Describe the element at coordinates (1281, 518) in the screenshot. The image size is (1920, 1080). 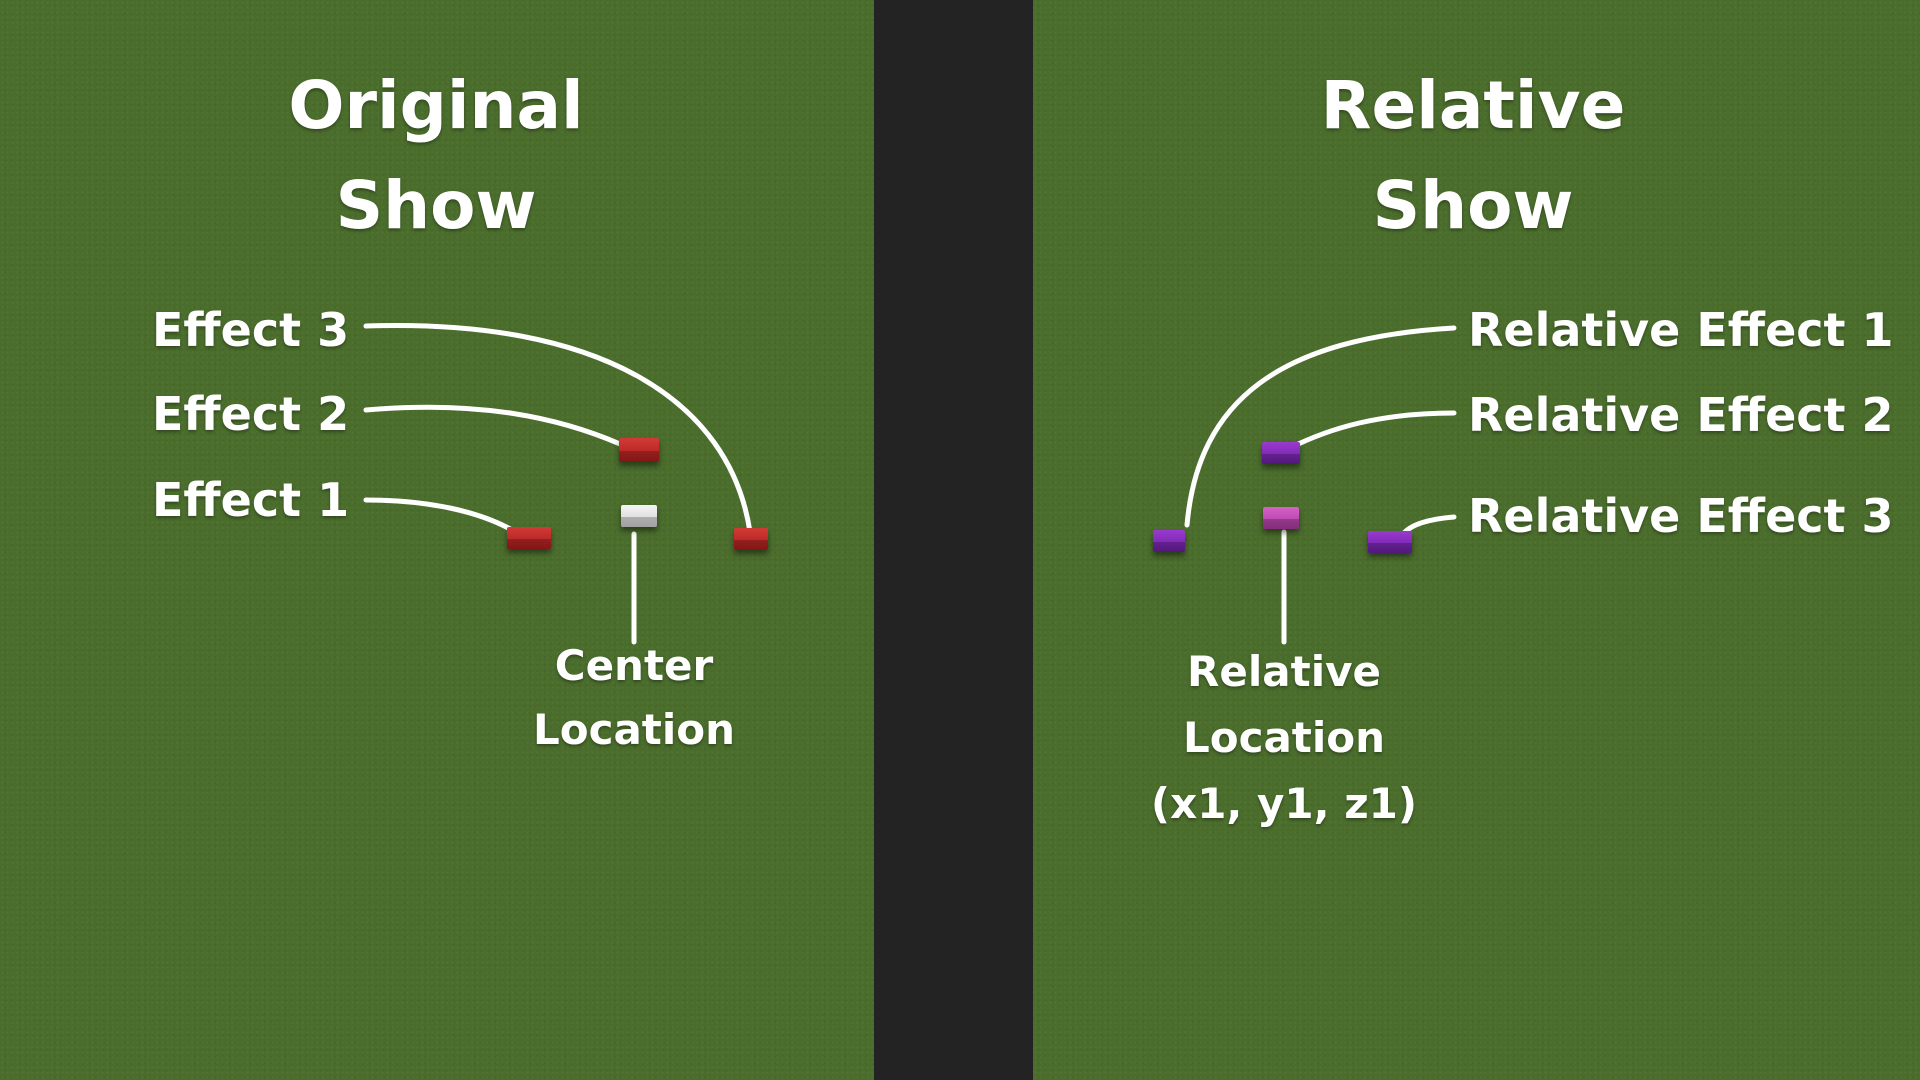
I see `relative-location-block` at that location.